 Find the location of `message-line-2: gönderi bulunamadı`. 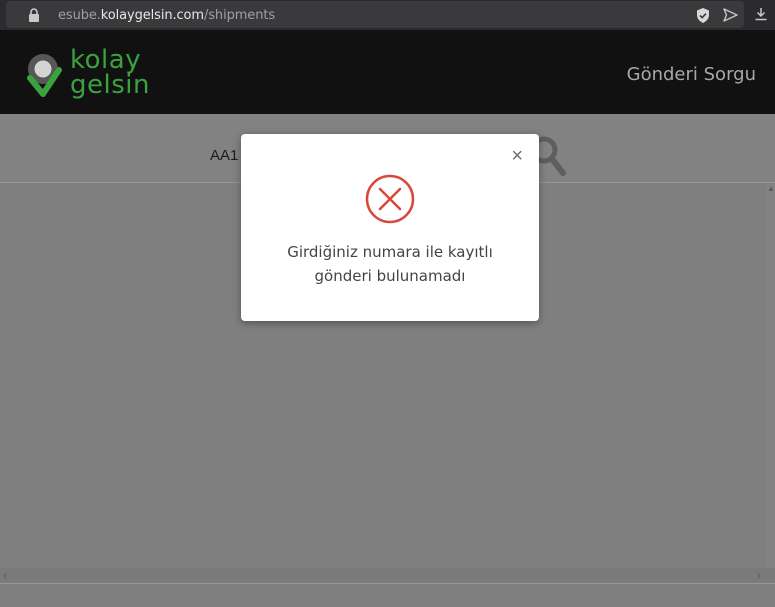

message-line-2: gönderi bulunamadı is located at coordinates (390, 276).